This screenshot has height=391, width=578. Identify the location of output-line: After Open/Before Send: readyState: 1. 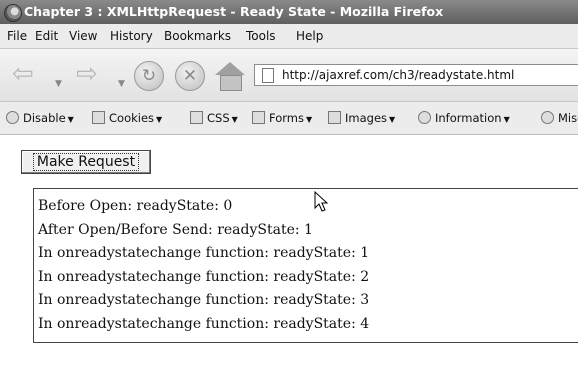
(175, 229).